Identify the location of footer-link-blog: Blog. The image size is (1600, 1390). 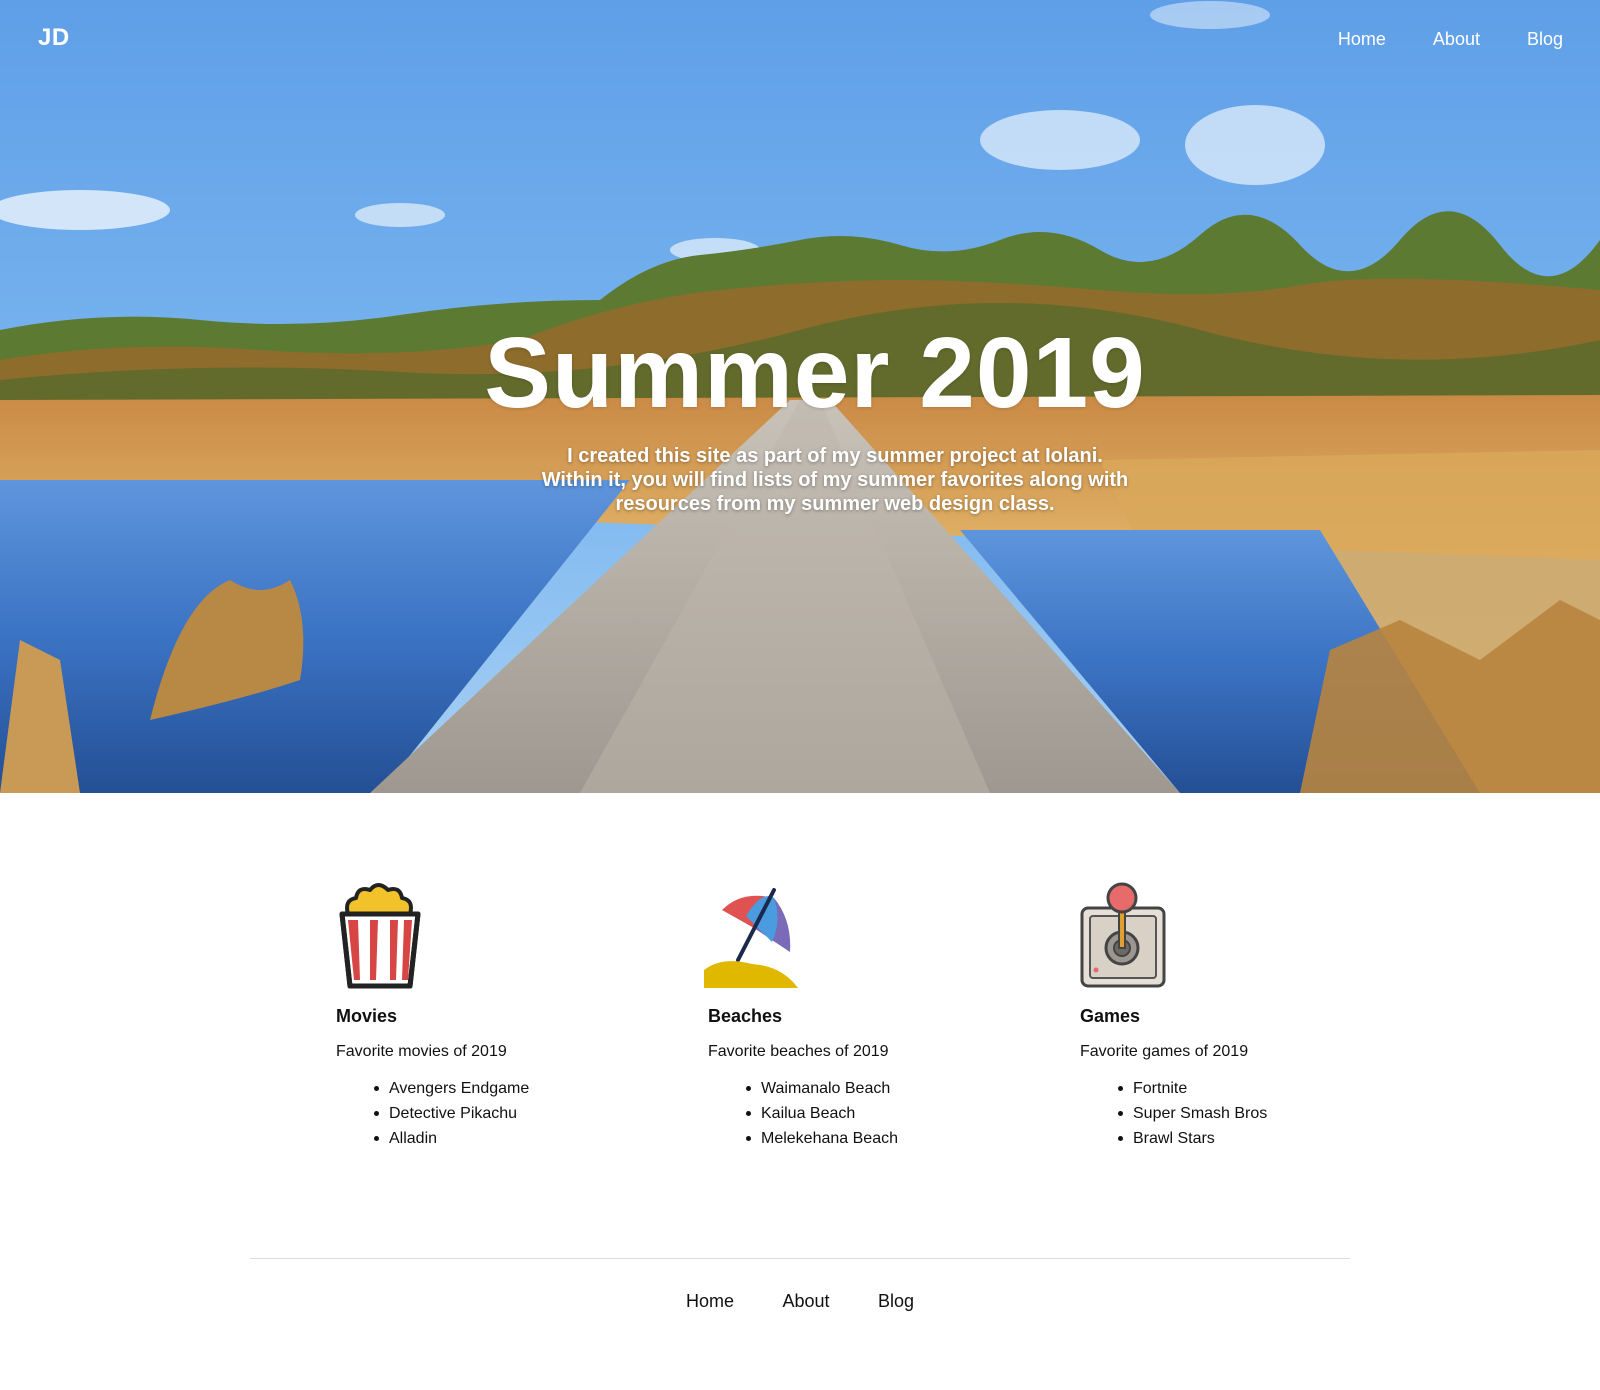
(896, 1301).